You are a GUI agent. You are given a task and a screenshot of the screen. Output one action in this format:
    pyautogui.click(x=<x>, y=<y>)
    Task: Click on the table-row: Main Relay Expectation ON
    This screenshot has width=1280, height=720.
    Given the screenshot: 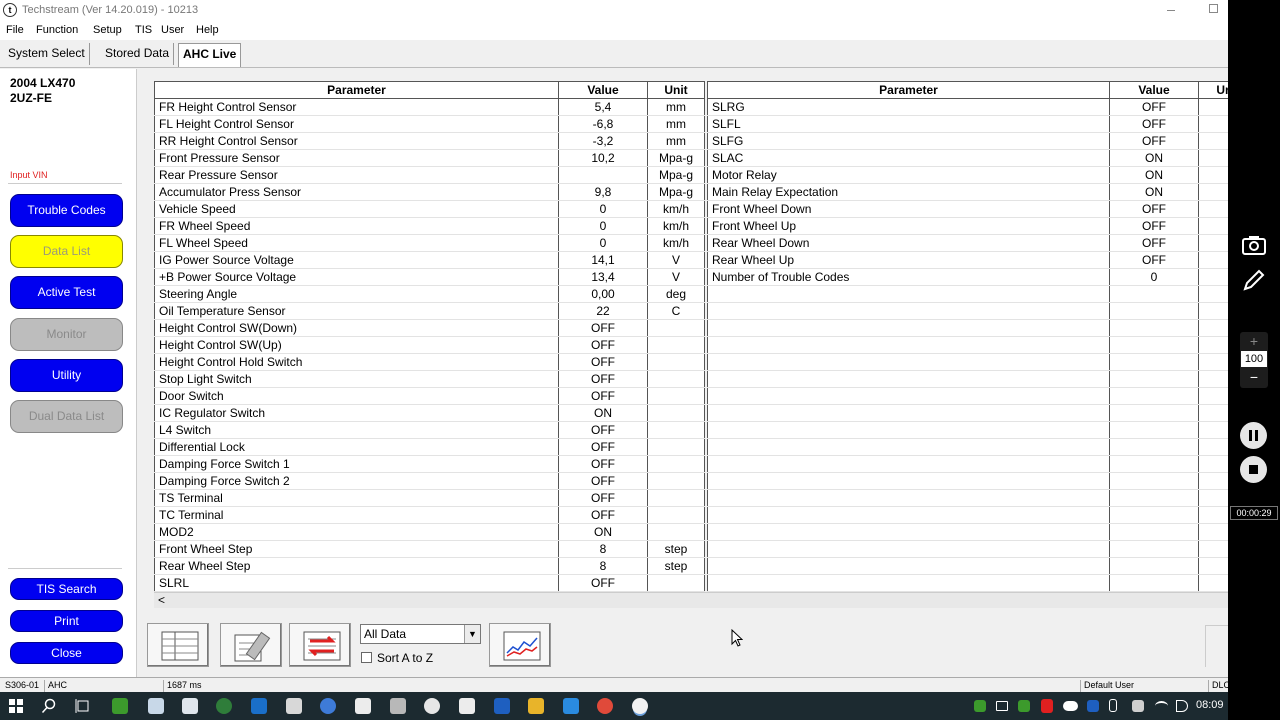 What is the action you would take?
    pyautogui.click(x=967, y=192)
    